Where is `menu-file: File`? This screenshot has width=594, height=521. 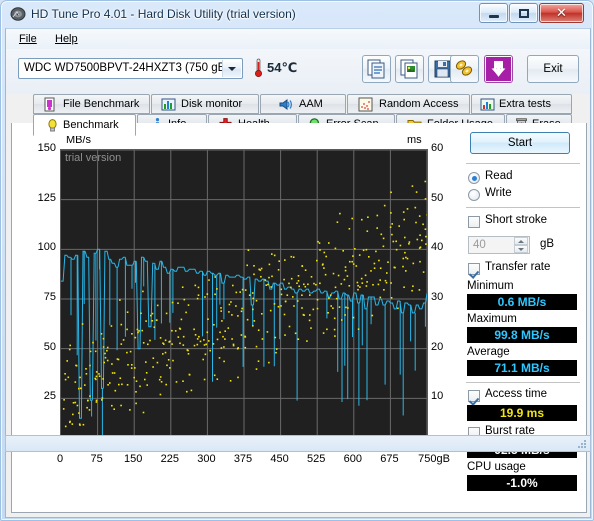
menu-file: File is located at coordinates (28, 39).